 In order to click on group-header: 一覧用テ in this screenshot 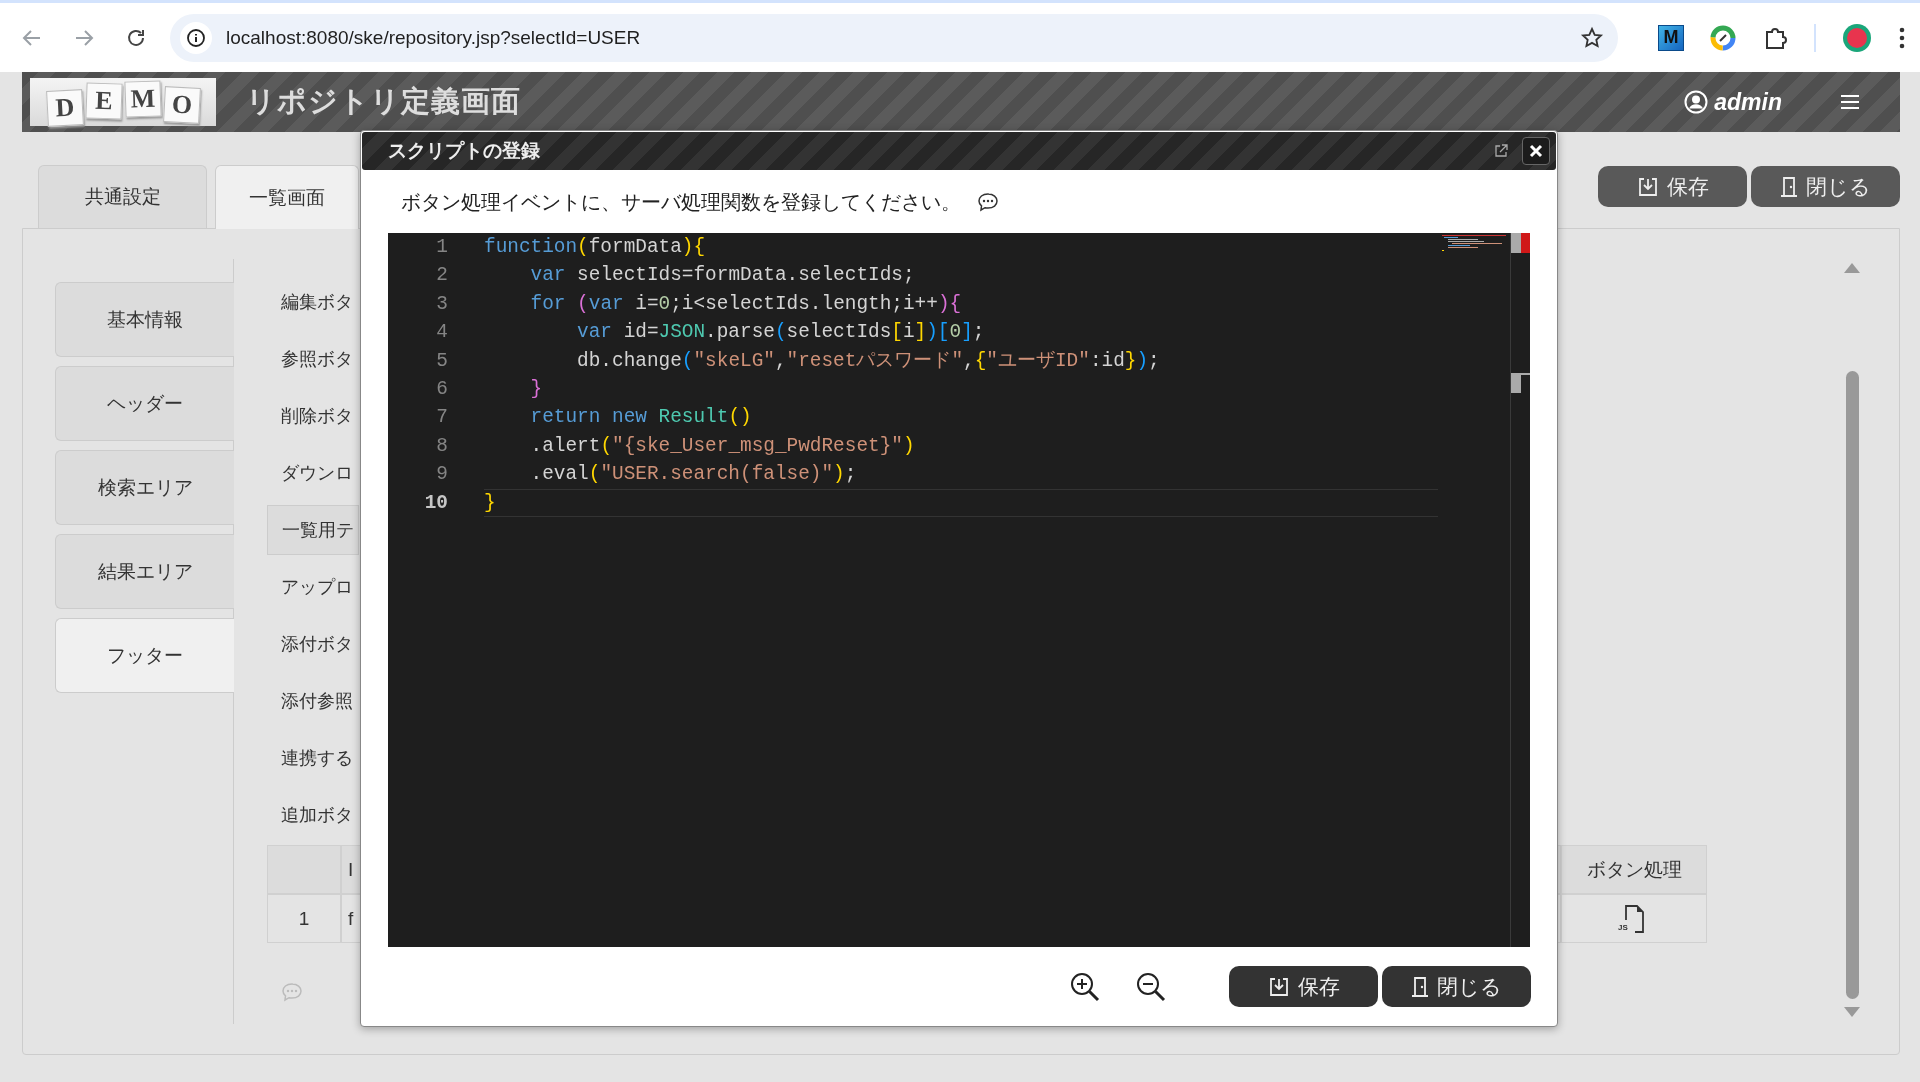, I will do `click(313, 530)`.